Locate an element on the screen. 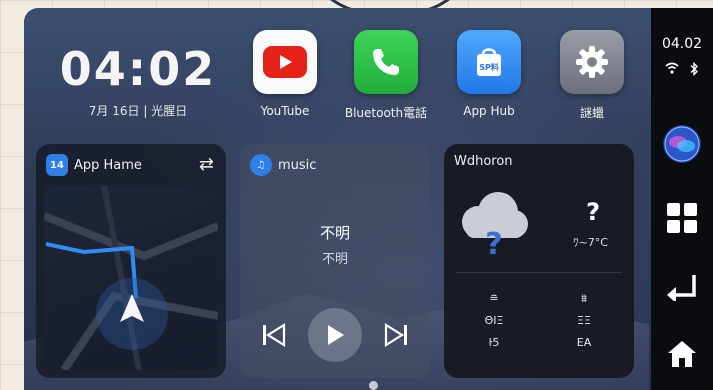 This screenshot has width=713, height=390. clock-date: 7月 16日 | 光腥日 is located at coordinates (138, 111).